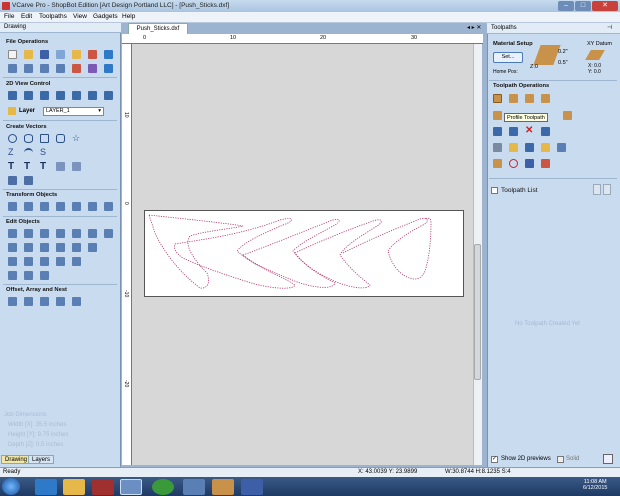 This screenshot has height=496, width=620. I want to click on ungroup-icon, so click(60, 233).